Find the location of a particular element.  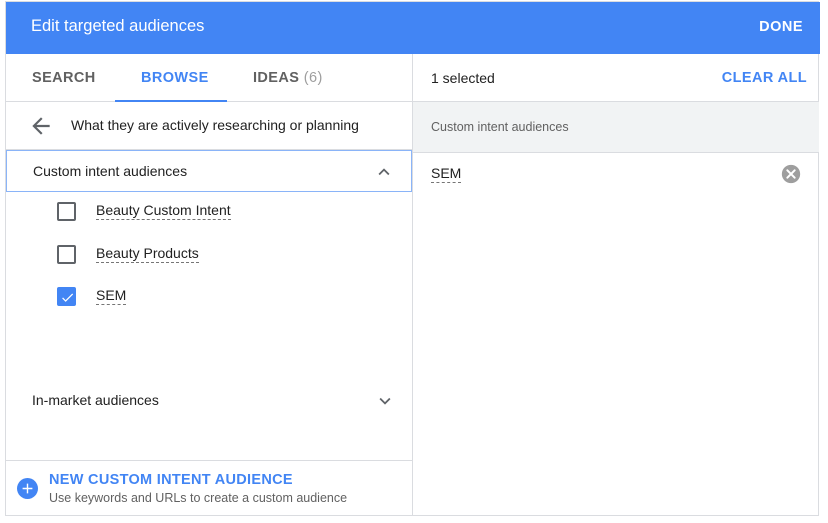

item-label: SEM is located at coordinates (111, 296).